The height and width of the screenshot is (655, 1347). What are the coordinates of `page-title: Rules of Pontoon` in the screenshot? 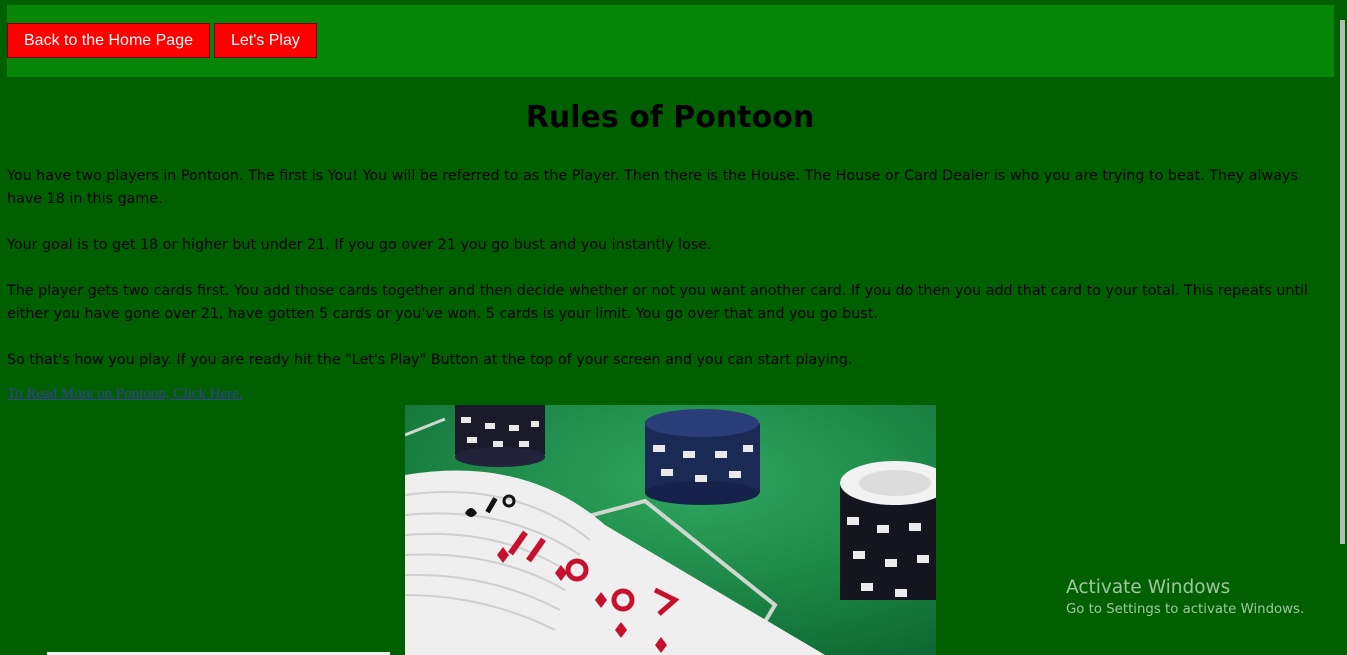 It's located at (670, 117).